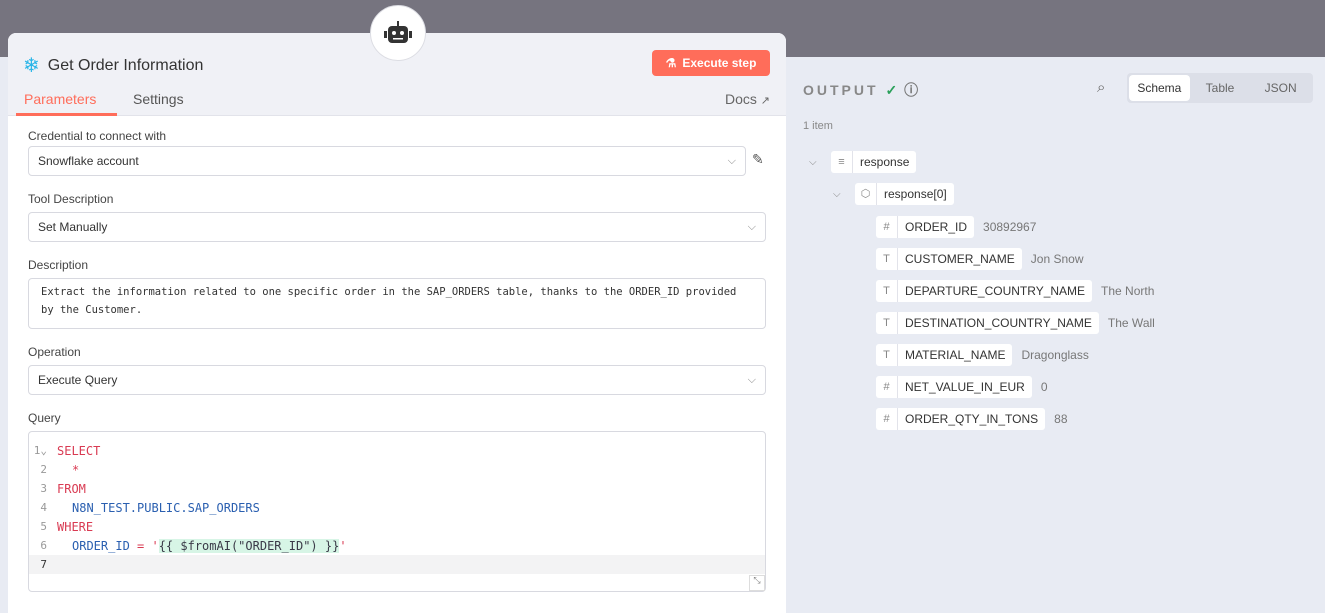 The height and width of the screenshot is (613, 1325). What do you see at coordinates (998, 323) in the screenshot?
I see `field-key: DESTINATION_COUNTRY_NAME` at bounding box center [998, 323].